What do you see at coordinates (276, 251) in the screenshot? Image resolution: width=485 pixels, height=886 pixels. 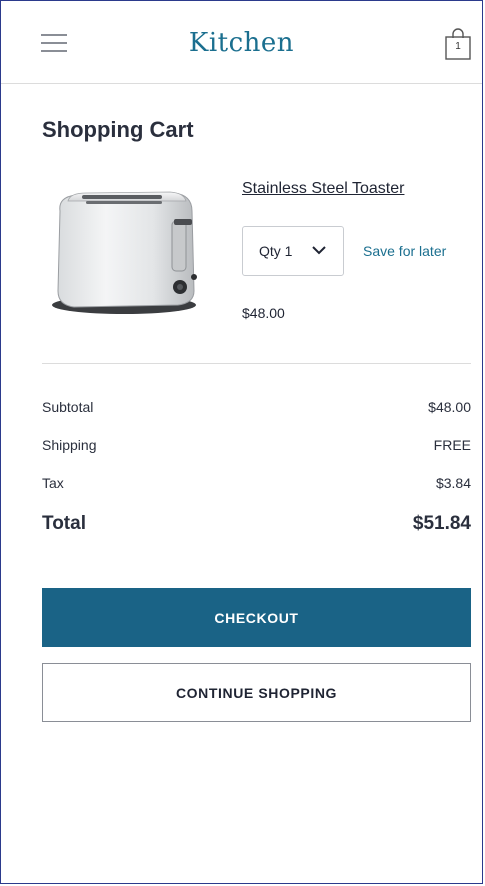 I see `quantity-label: Qty 1` at bounding box center [276, 251].